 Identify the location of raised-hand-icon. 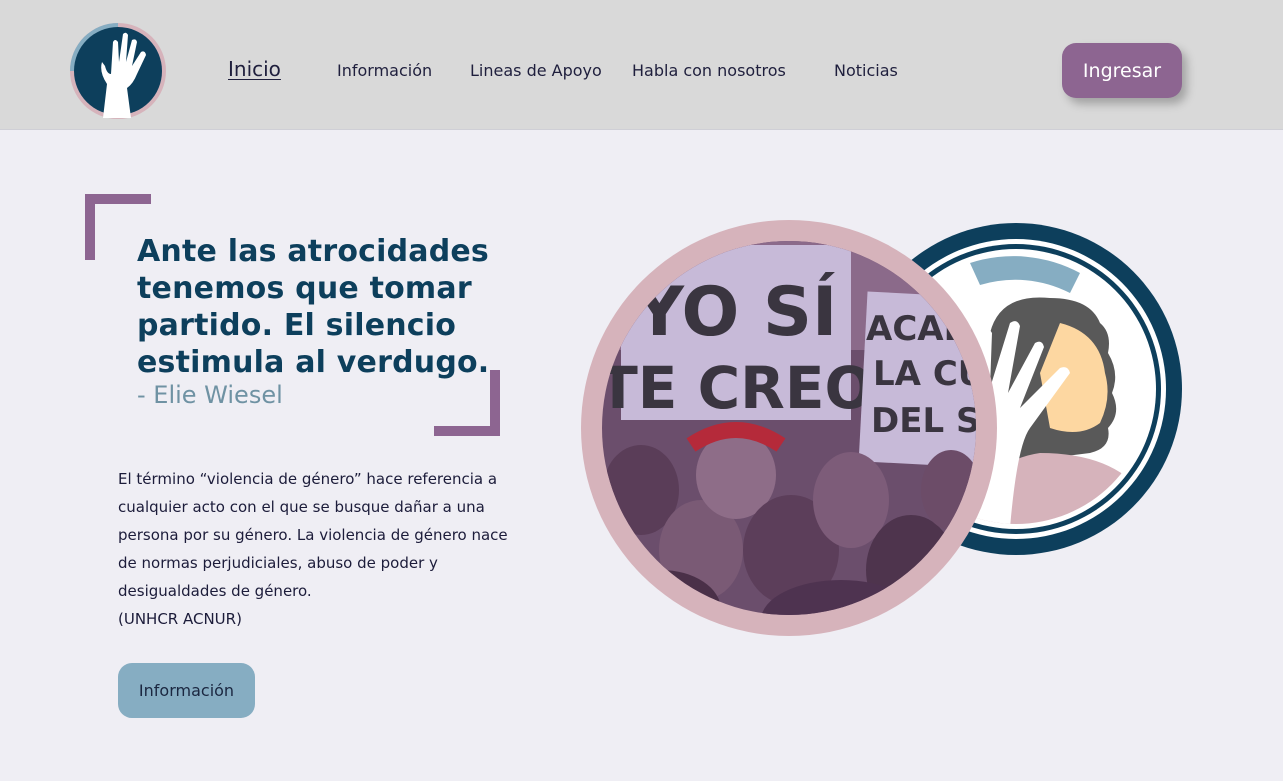
(118, 71).